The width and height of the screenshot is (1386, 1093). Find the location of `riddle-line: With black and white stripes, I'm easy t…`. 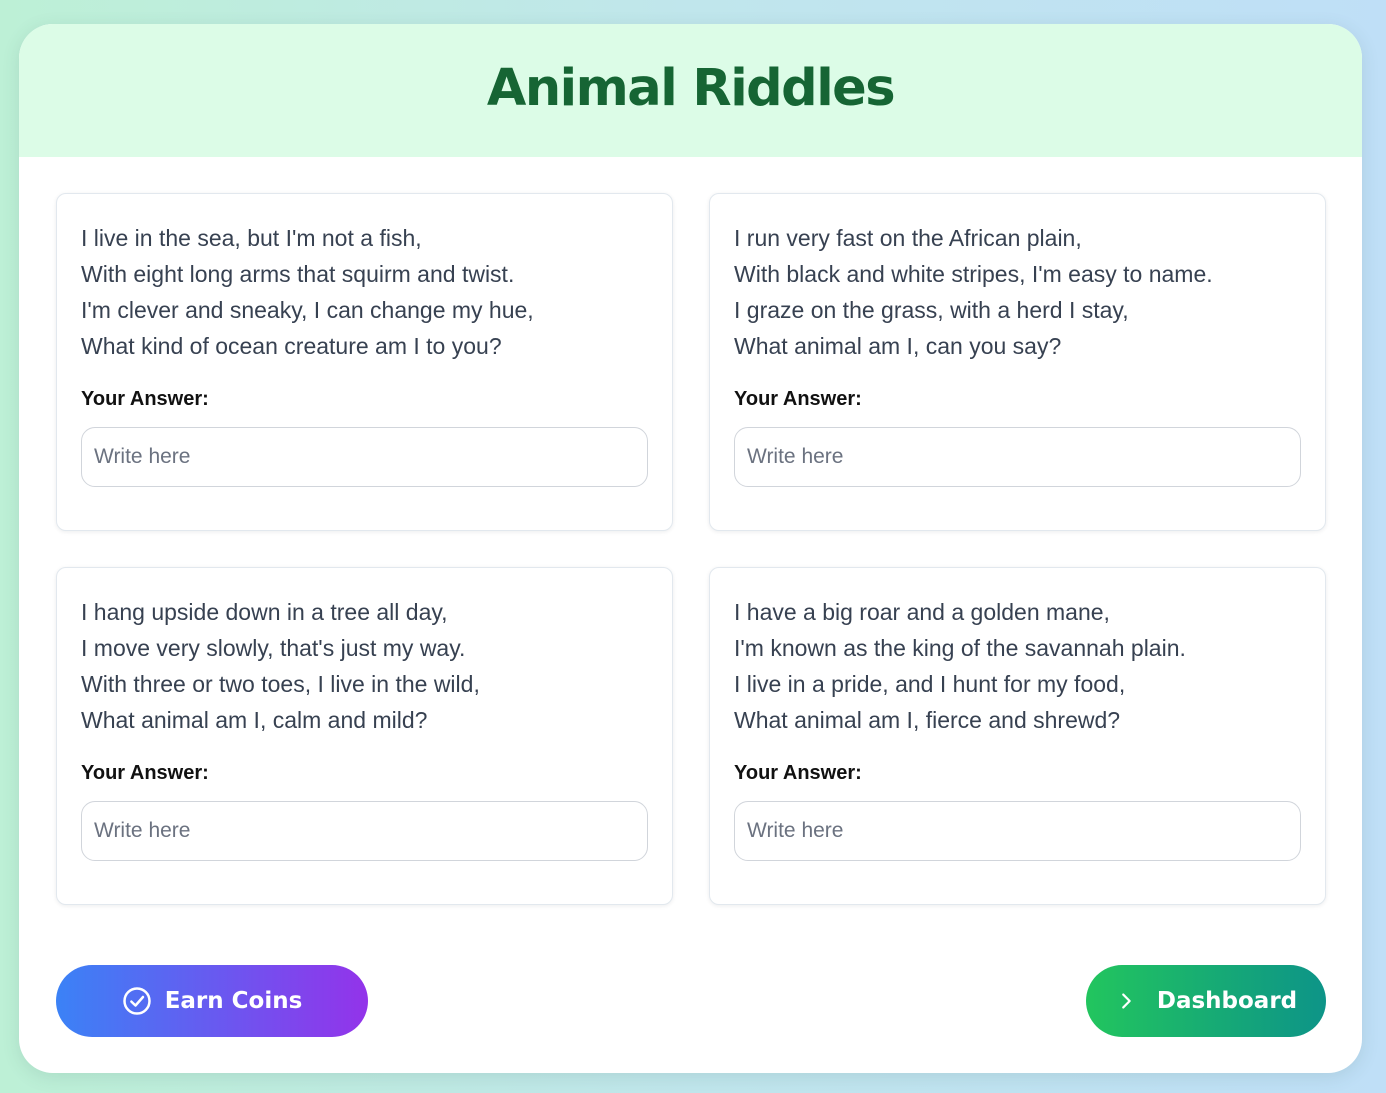

riddle-line: With black and white stripes, I'm easy t… is located at coordinates (973, 274).